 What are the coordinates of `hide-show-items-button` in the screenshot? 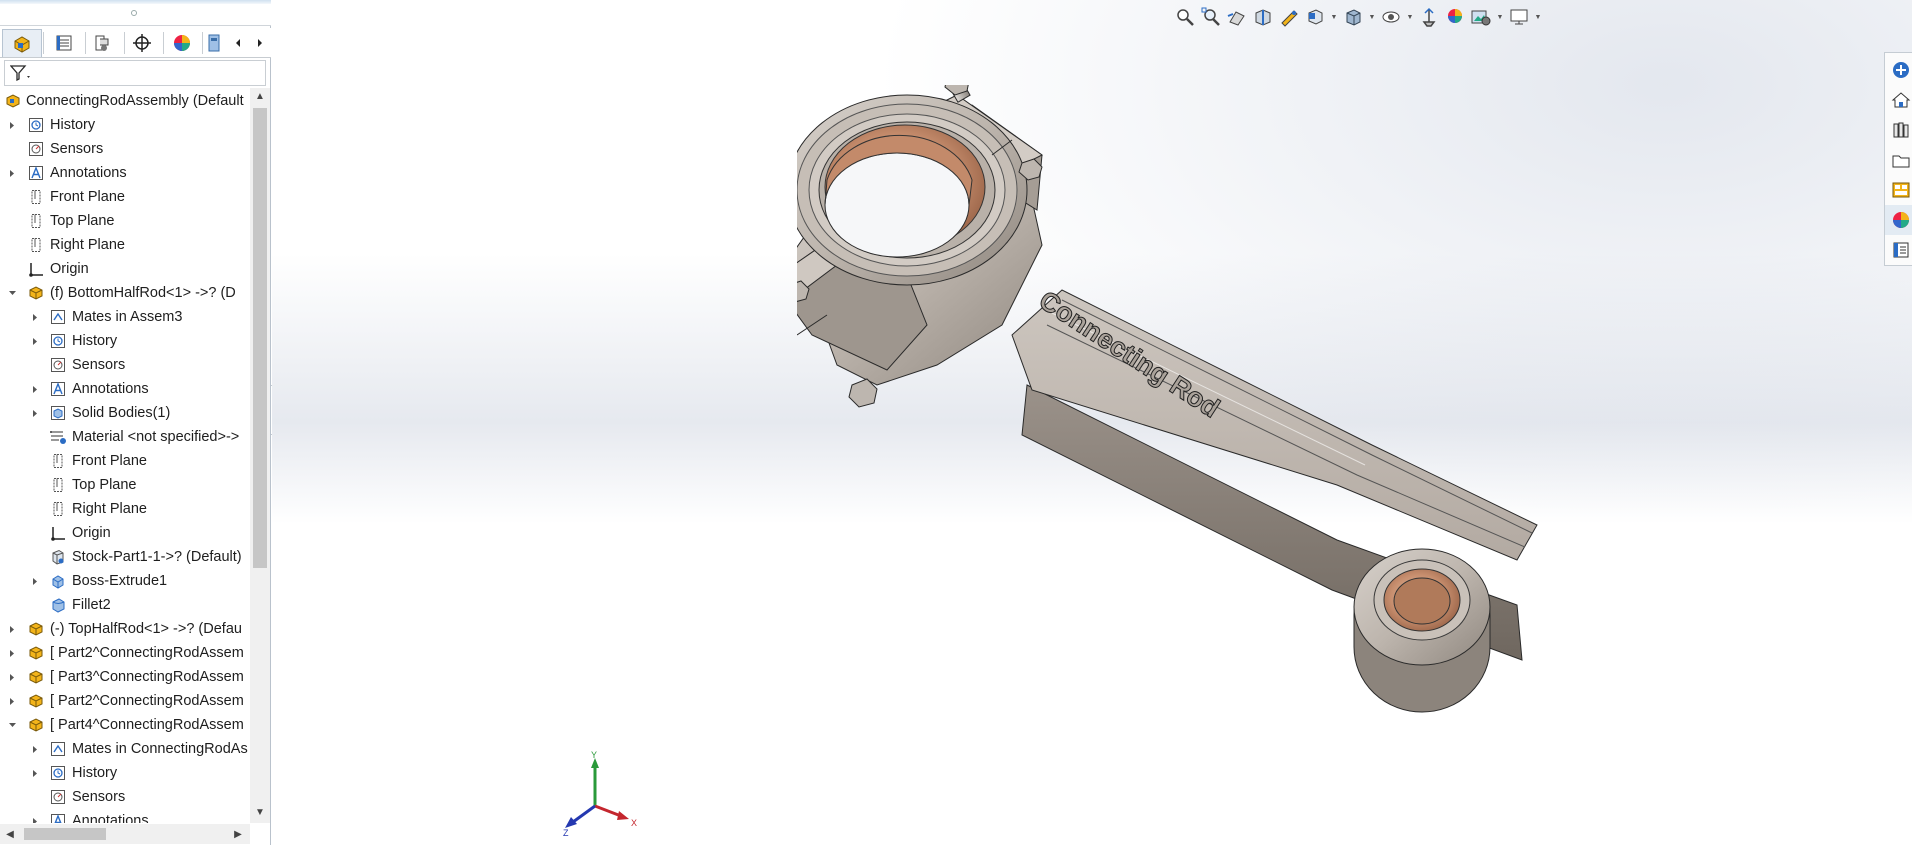 It's located at (1391, 17).